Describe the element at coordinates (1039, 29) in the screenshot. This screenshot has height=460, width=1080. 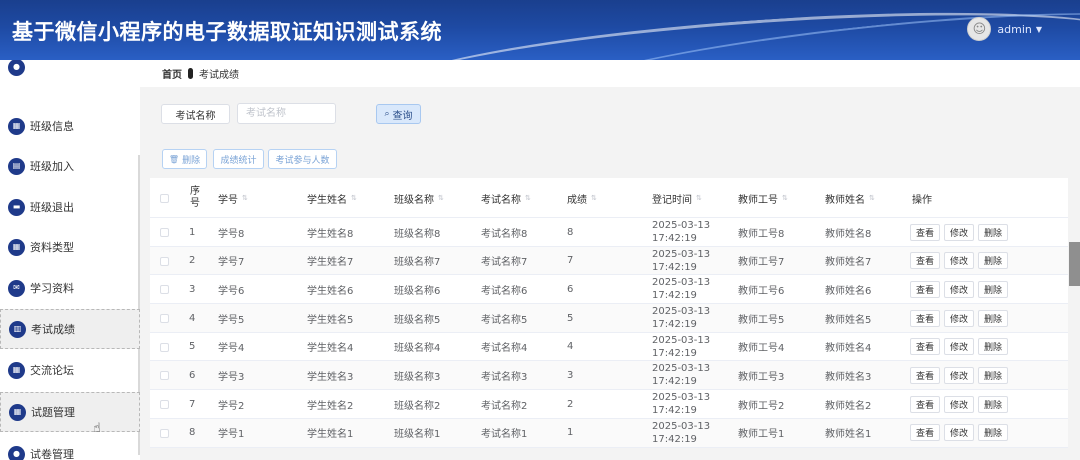
I see `chevron-down-icon: ▼` at that location.